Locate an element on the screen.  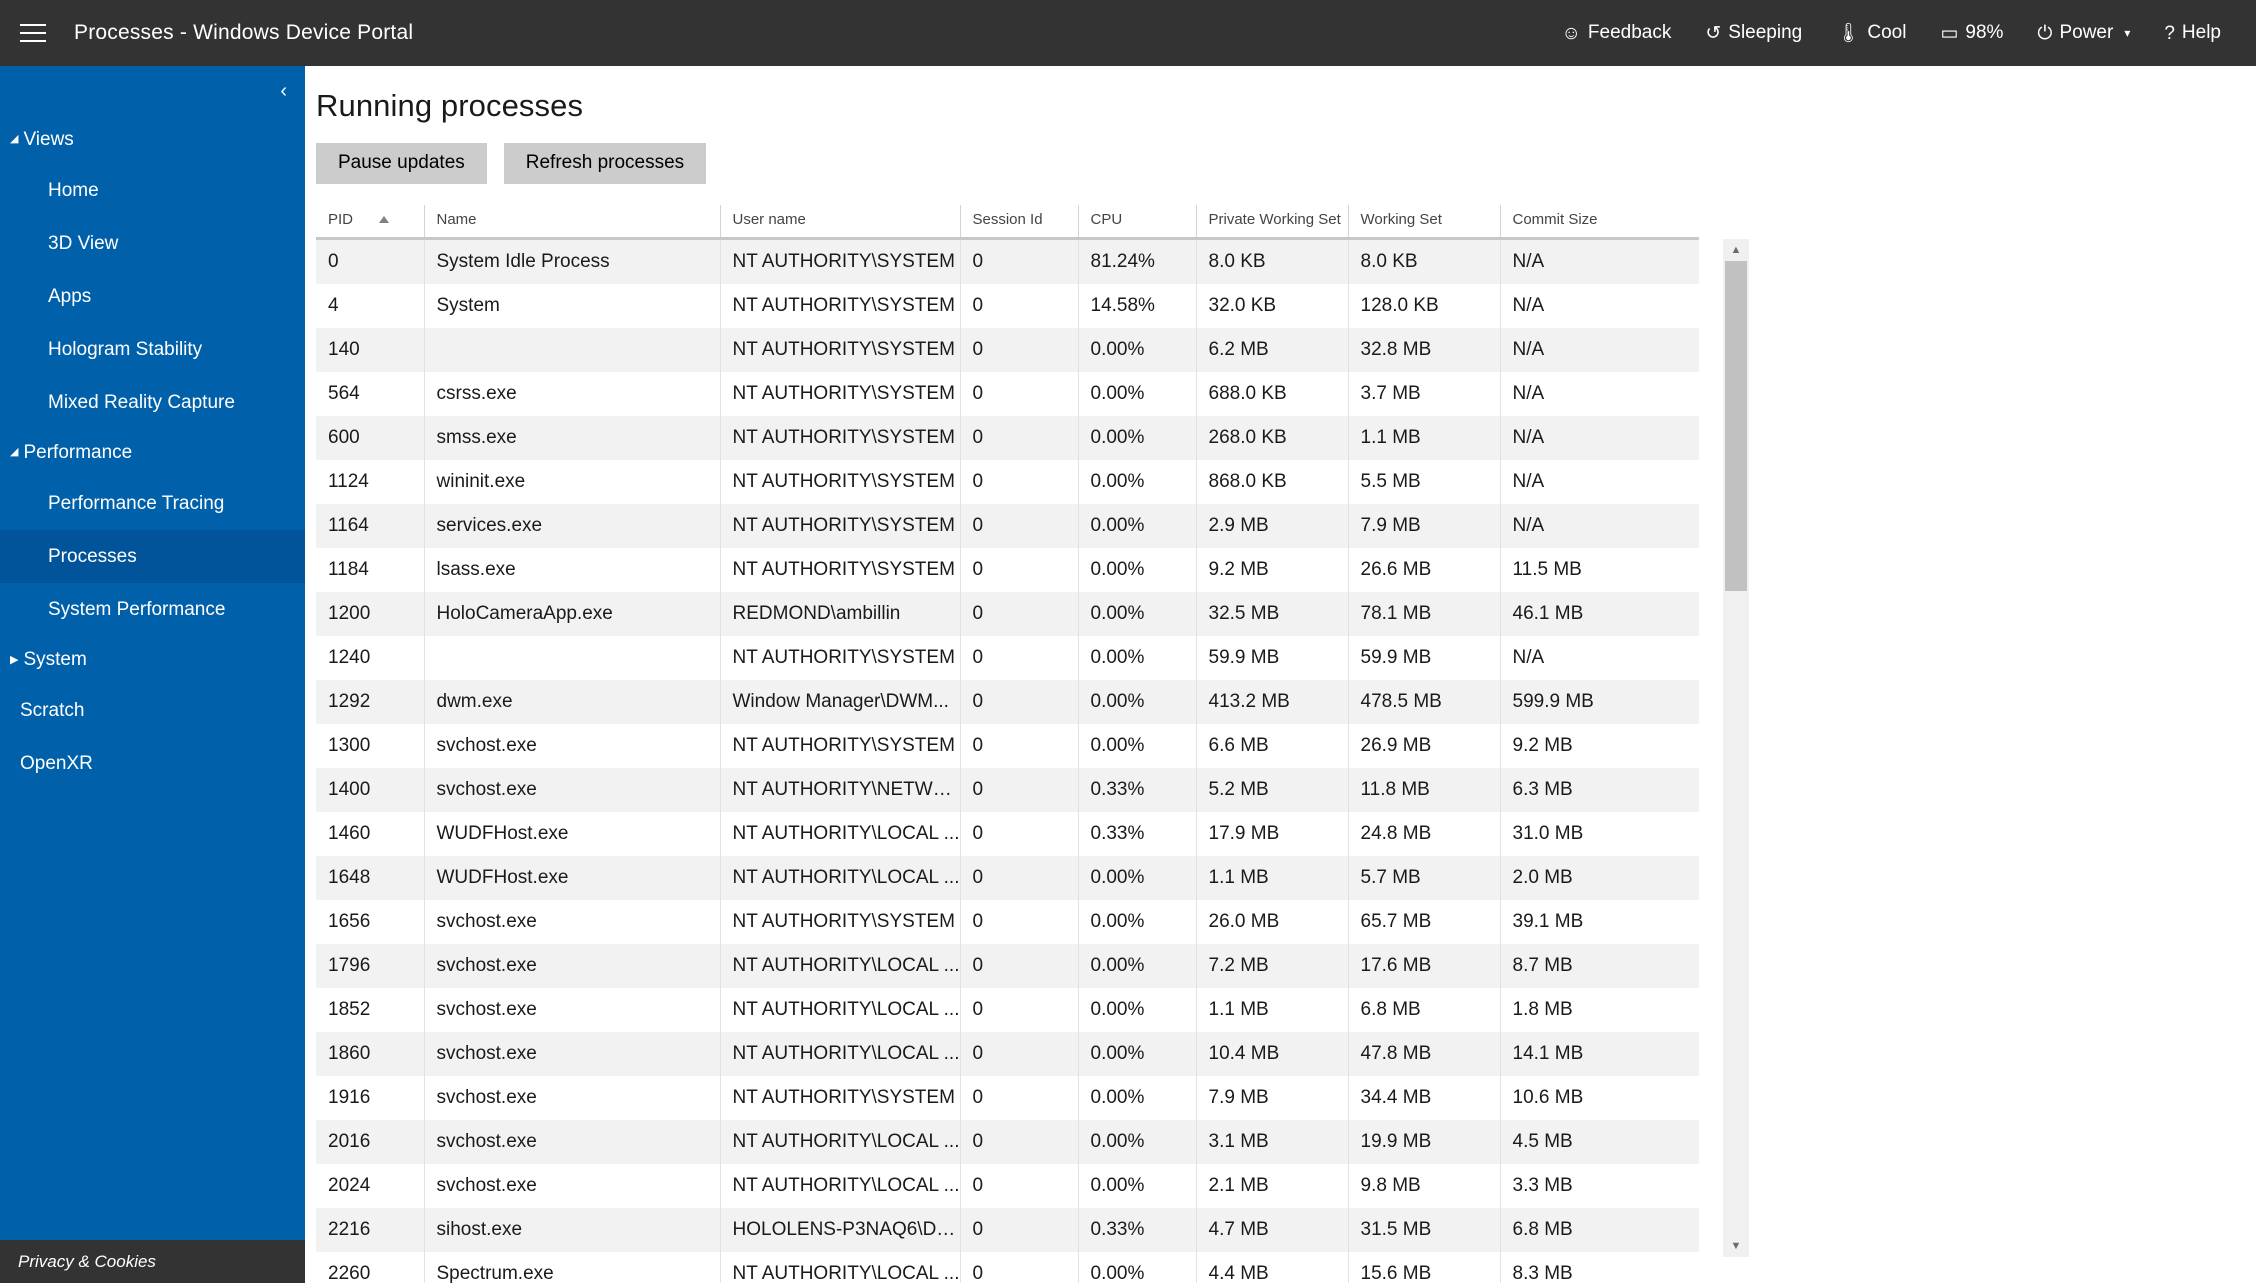
battery-status: ▭ 98% is located at coordinates (1971, 33).